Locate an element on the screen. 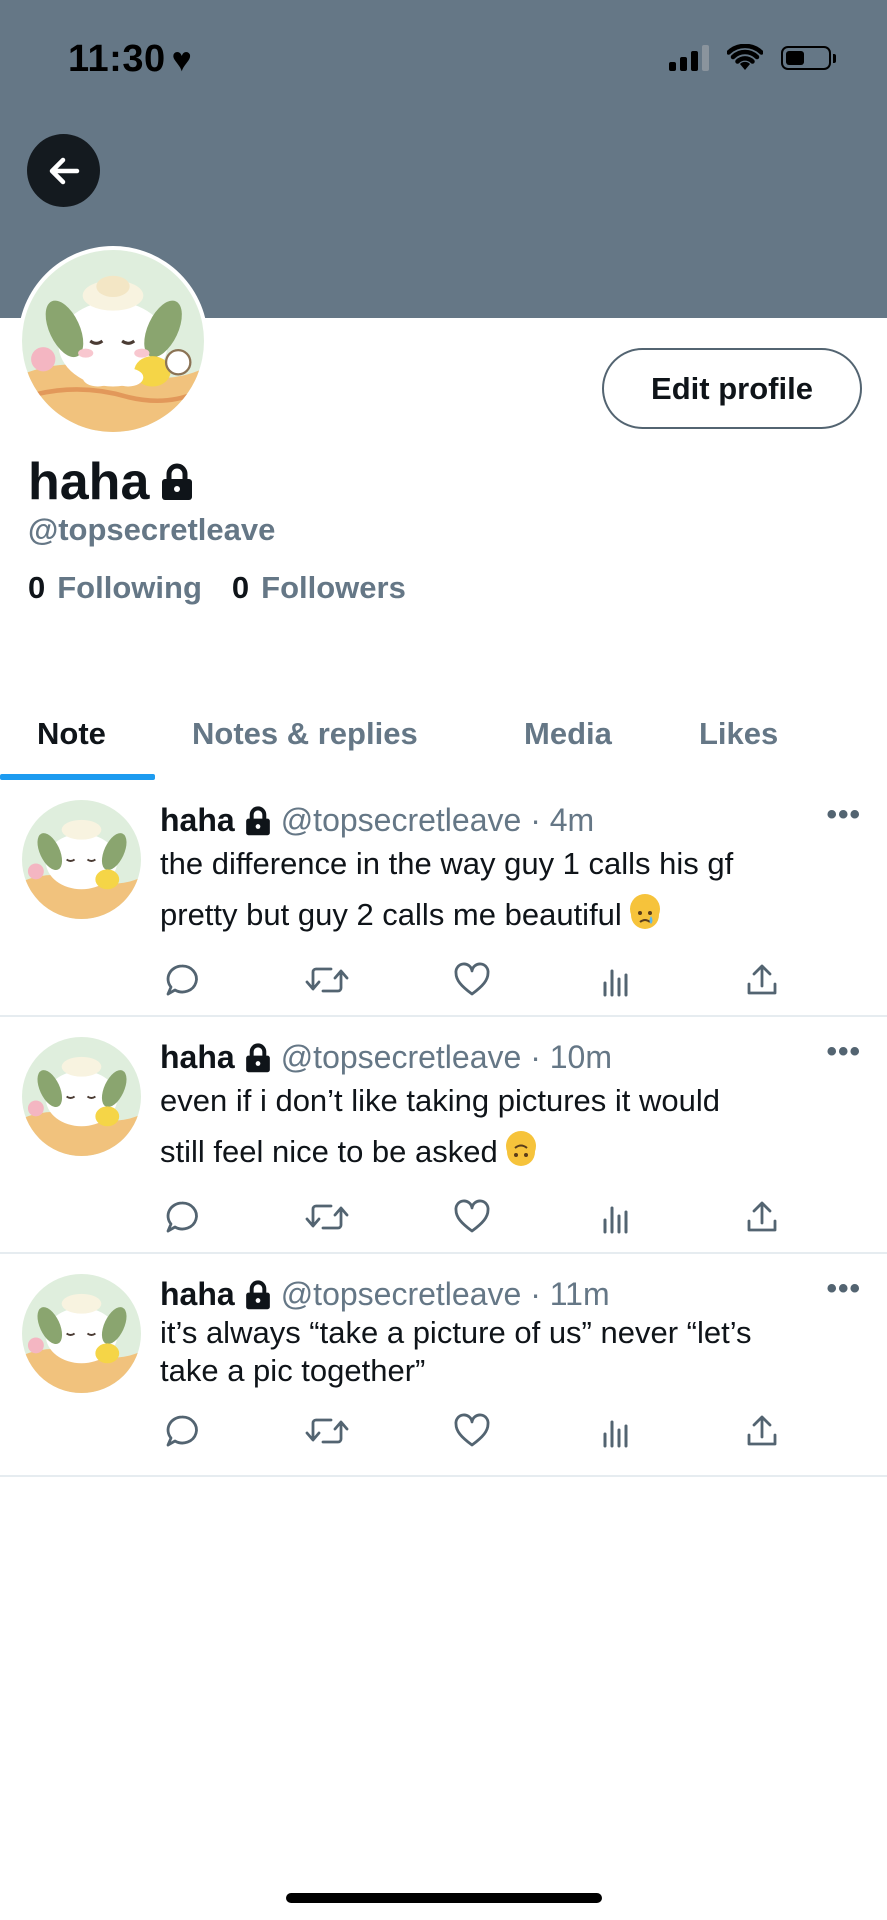 The height and width of the screenshot is (1920, 887). following-link: 0 Following is located at coordinates (115, 588).